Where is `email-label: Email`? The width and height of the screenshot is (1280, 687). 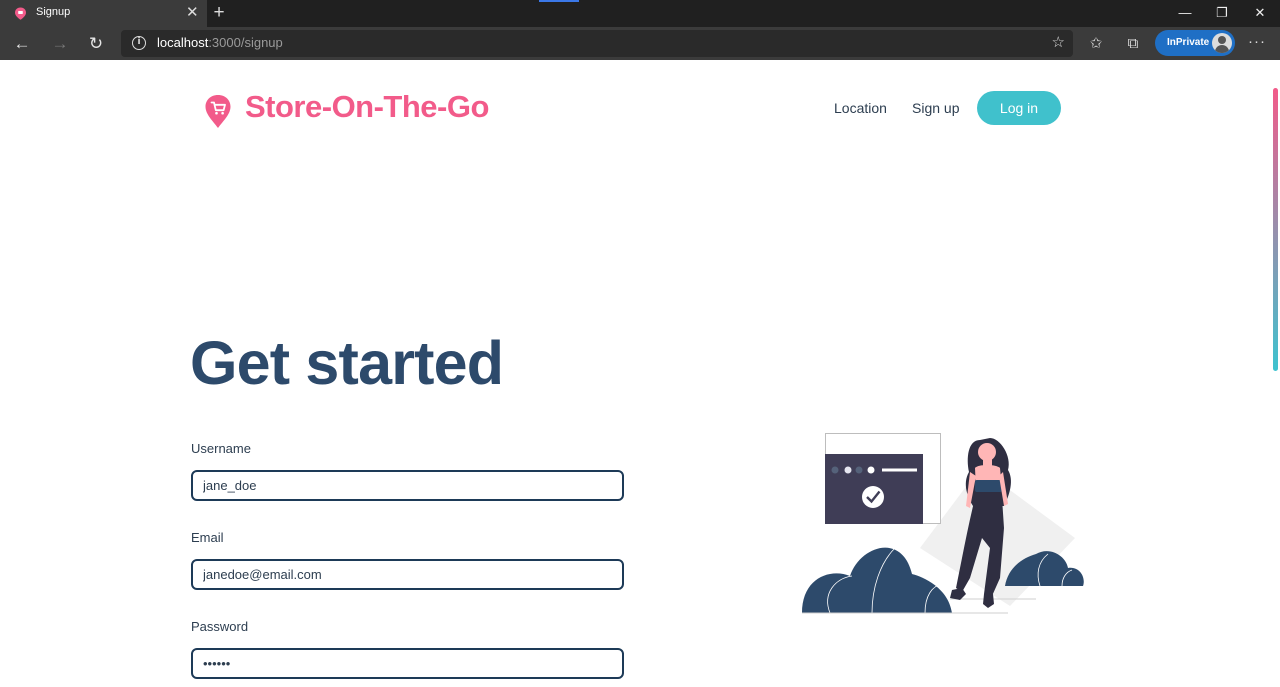 email-label: Email is located at coordinates (207, 537).